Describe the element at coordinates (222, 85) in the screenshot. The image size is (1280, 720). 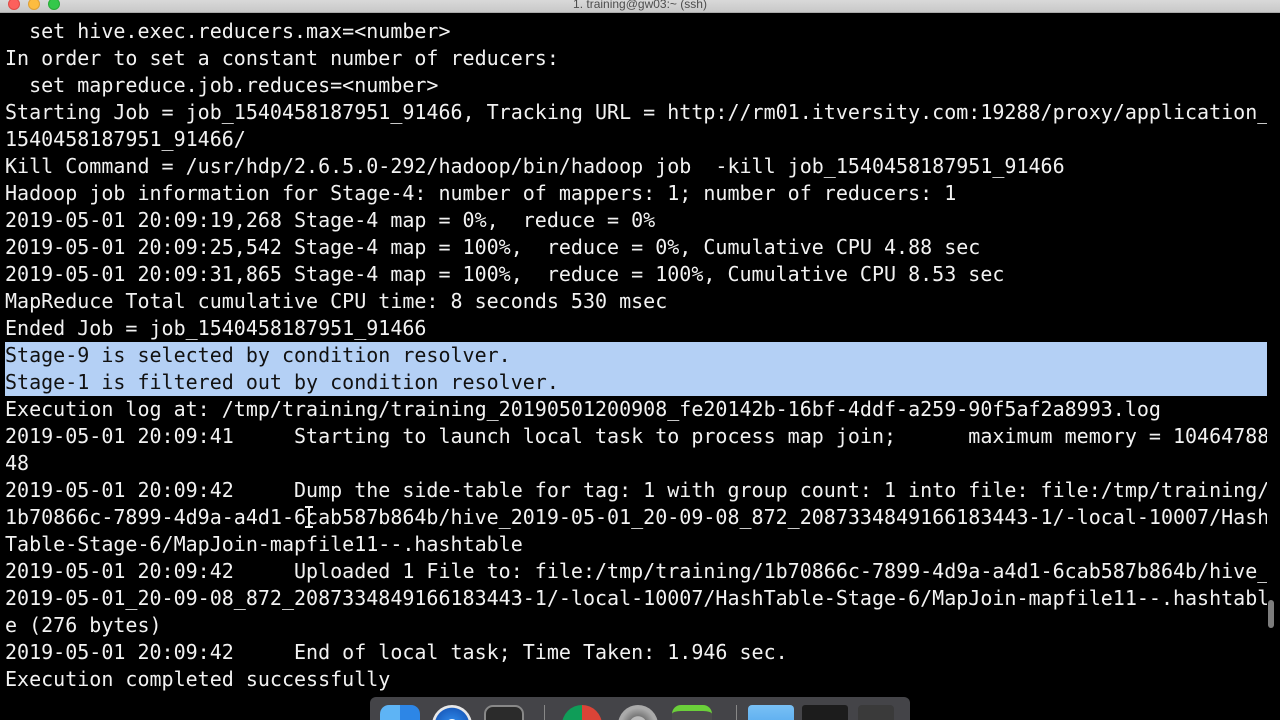
I see `terminal-line: set mapreduce.job.reduces=<number>` at that location.